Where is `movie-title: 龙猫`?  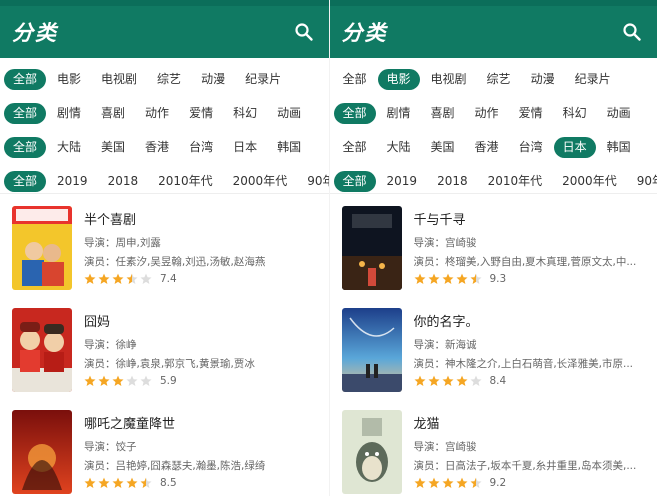 movie-title: 龙猫 is located at coordinates (530, 422).